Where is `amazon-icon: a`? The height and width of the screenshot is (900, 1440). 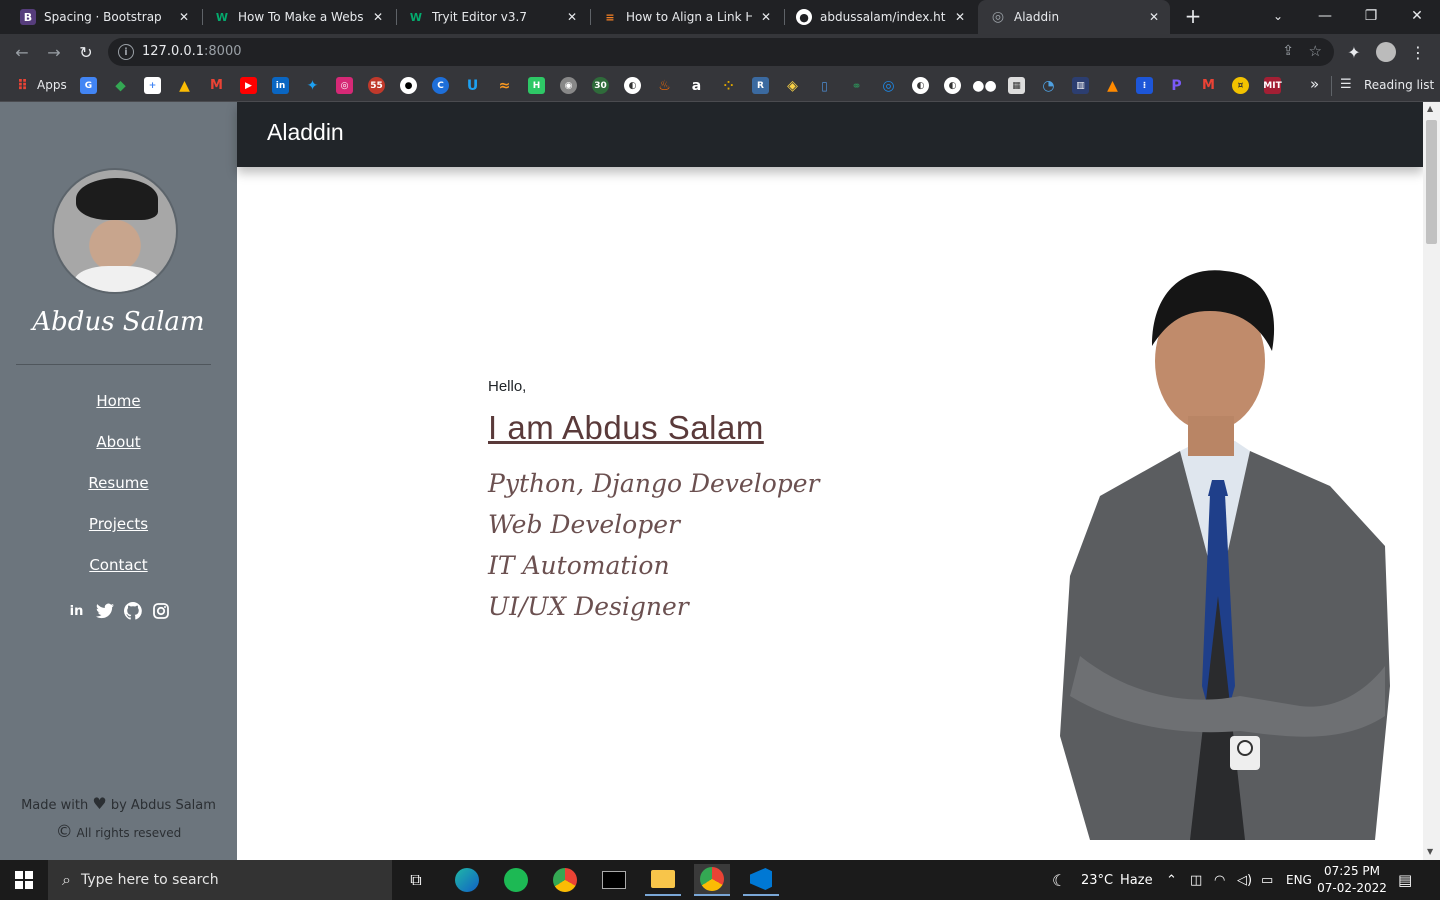
amazon-icon: a is located at coordinates (696, 85).